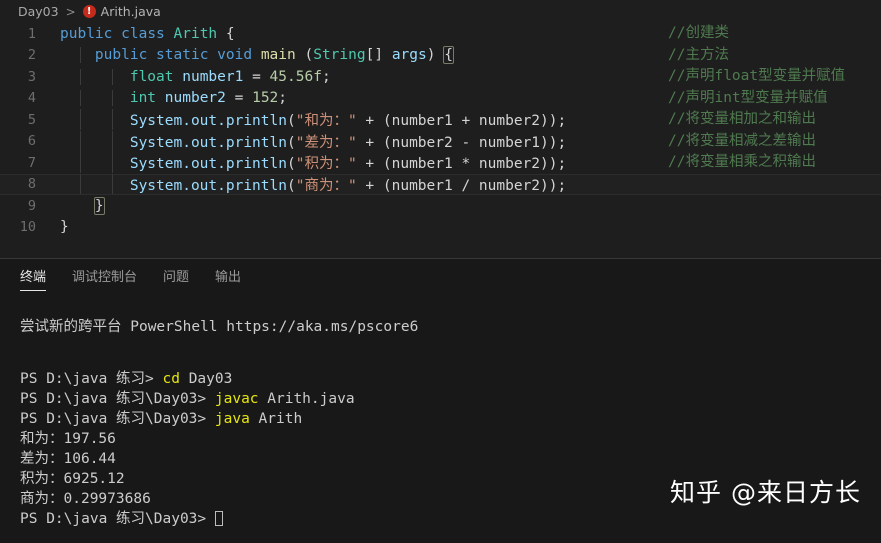  Describe the element at coordinates (33, 278) in the screenshot. I see `tab-terminal: 终端` at that location.